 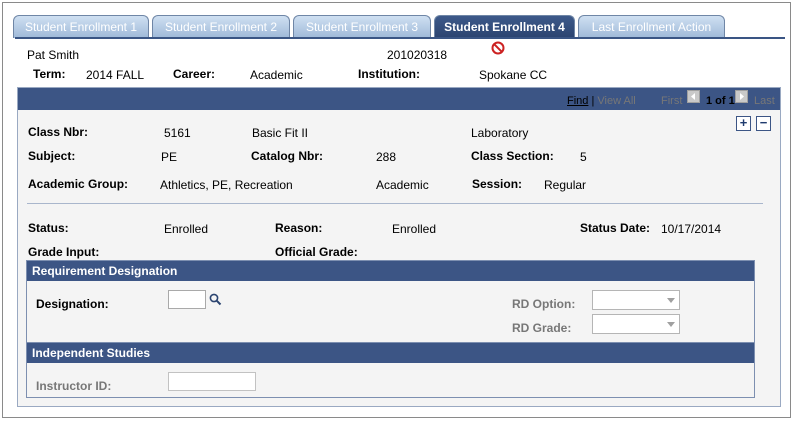 What do you see at coordinates (693, 97) in the screenshot?
I see `first-arrow-icon` at bounding box center [693, 97].